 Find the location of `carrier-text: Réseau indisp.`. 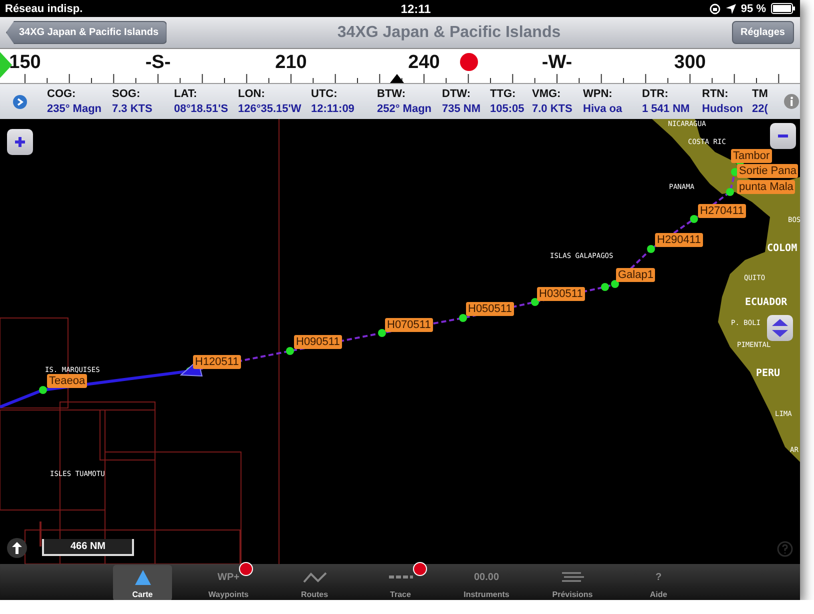

carrier-text: Réseau indisp. is located at coordinates (44, 8).